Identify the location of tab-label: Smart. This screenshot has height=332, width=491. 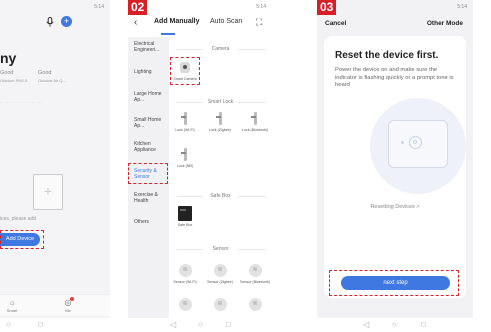
(12, 310).